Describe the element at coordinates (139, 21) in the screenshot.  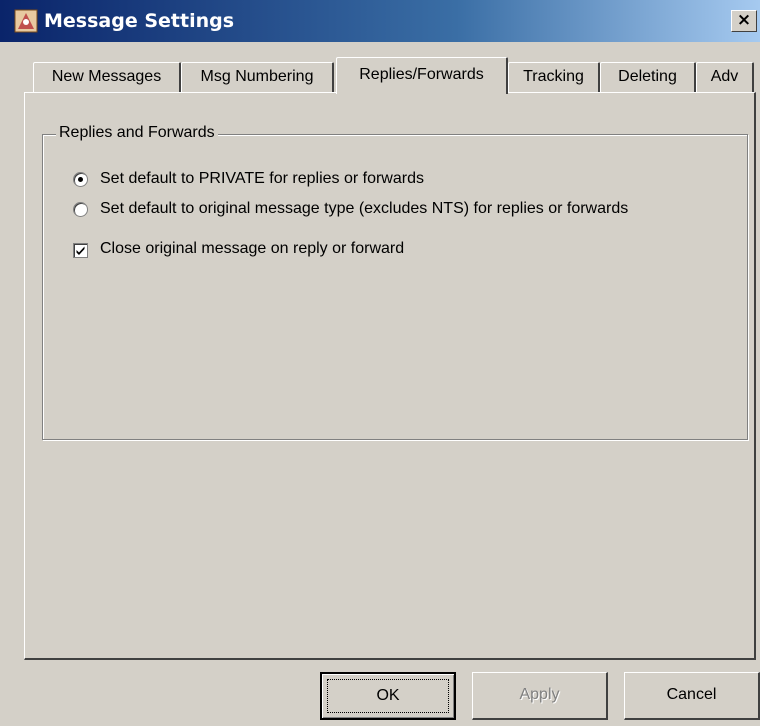
I see `window-title: Message Settings` at that location.